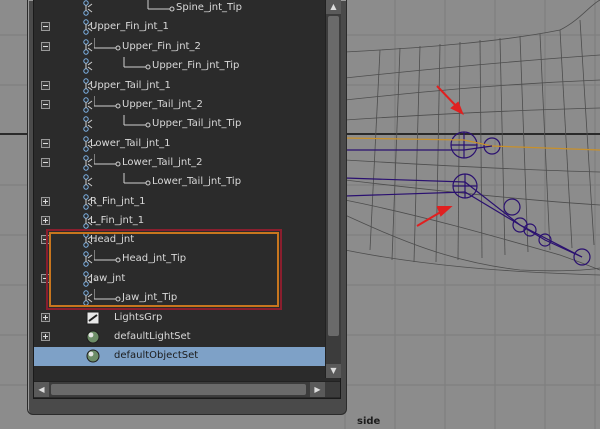 The width and height of the screenshot is (600, 429). I want to click on annotation-arrows, so click(440, 156).